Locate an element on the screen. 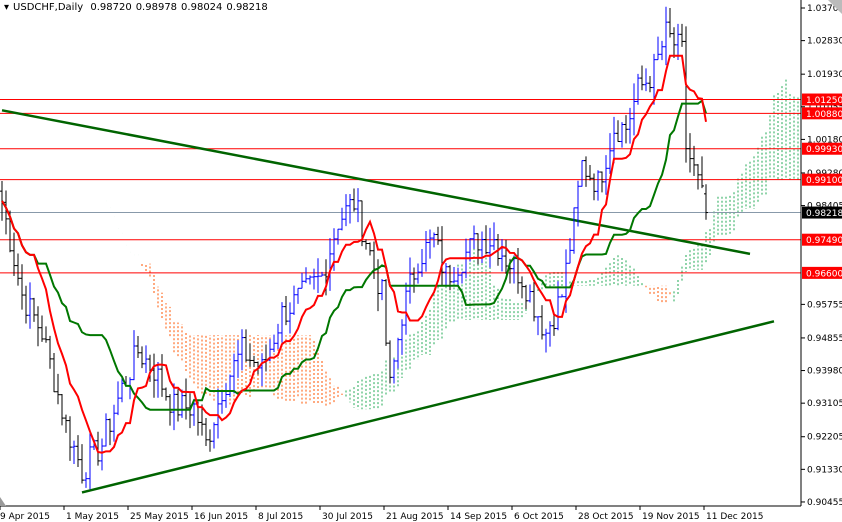 The width and height of the screenshot is (842, 522). x-tick-label: 8 Jul 2015 is located at coordinates (280, 517).